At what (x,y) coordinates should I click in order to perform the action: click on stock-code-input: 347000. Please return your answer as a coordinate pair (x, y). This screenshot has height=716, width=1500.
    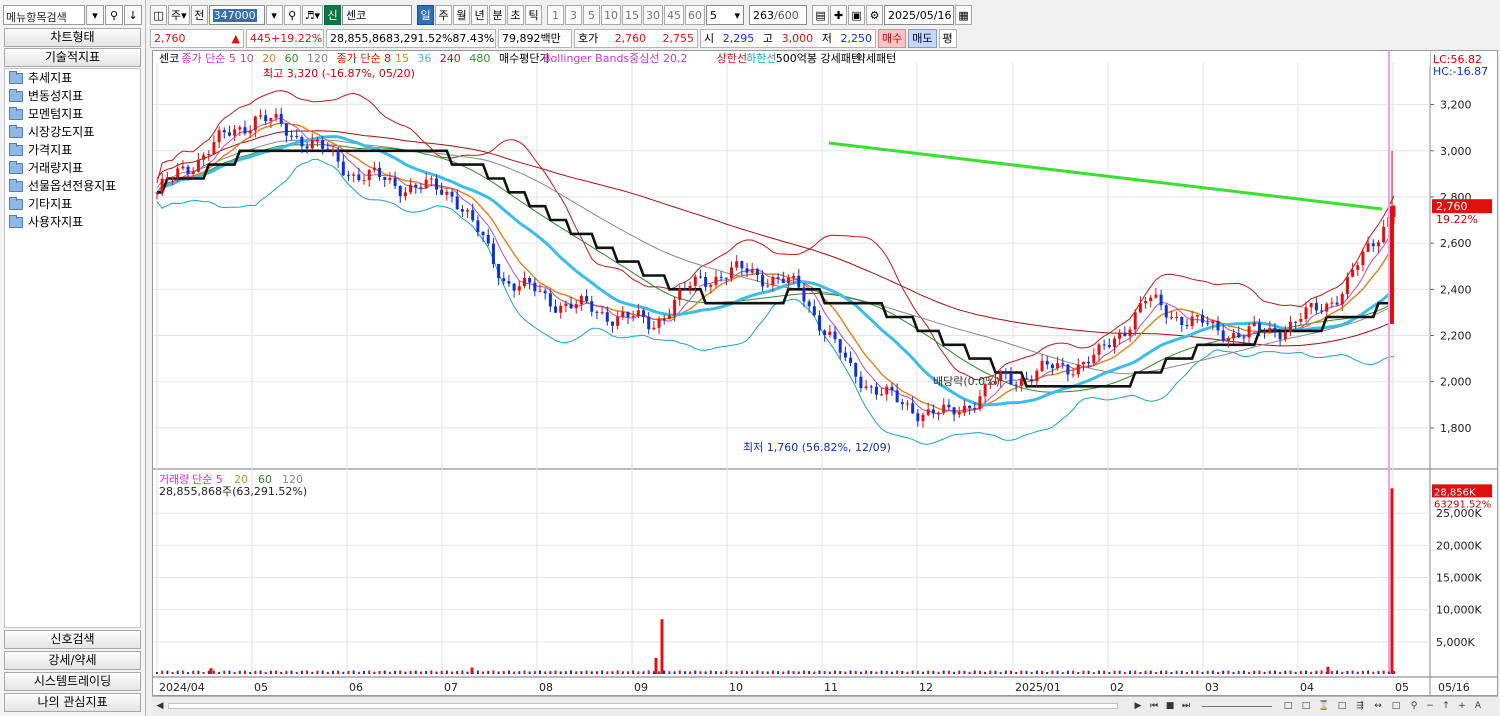
    Looking at the image, I should click on (236, 15).